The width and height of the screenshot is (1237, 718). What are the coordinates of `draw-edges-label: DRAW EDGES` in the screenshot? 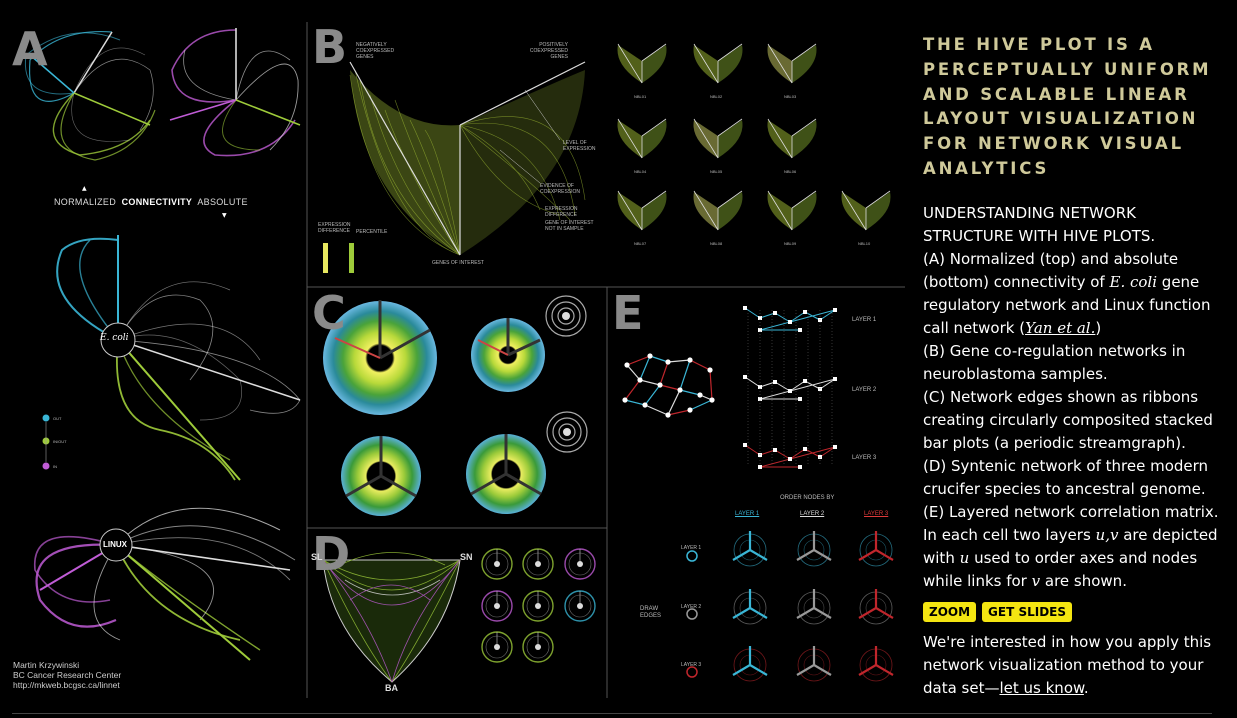 It's located at (651, 613).